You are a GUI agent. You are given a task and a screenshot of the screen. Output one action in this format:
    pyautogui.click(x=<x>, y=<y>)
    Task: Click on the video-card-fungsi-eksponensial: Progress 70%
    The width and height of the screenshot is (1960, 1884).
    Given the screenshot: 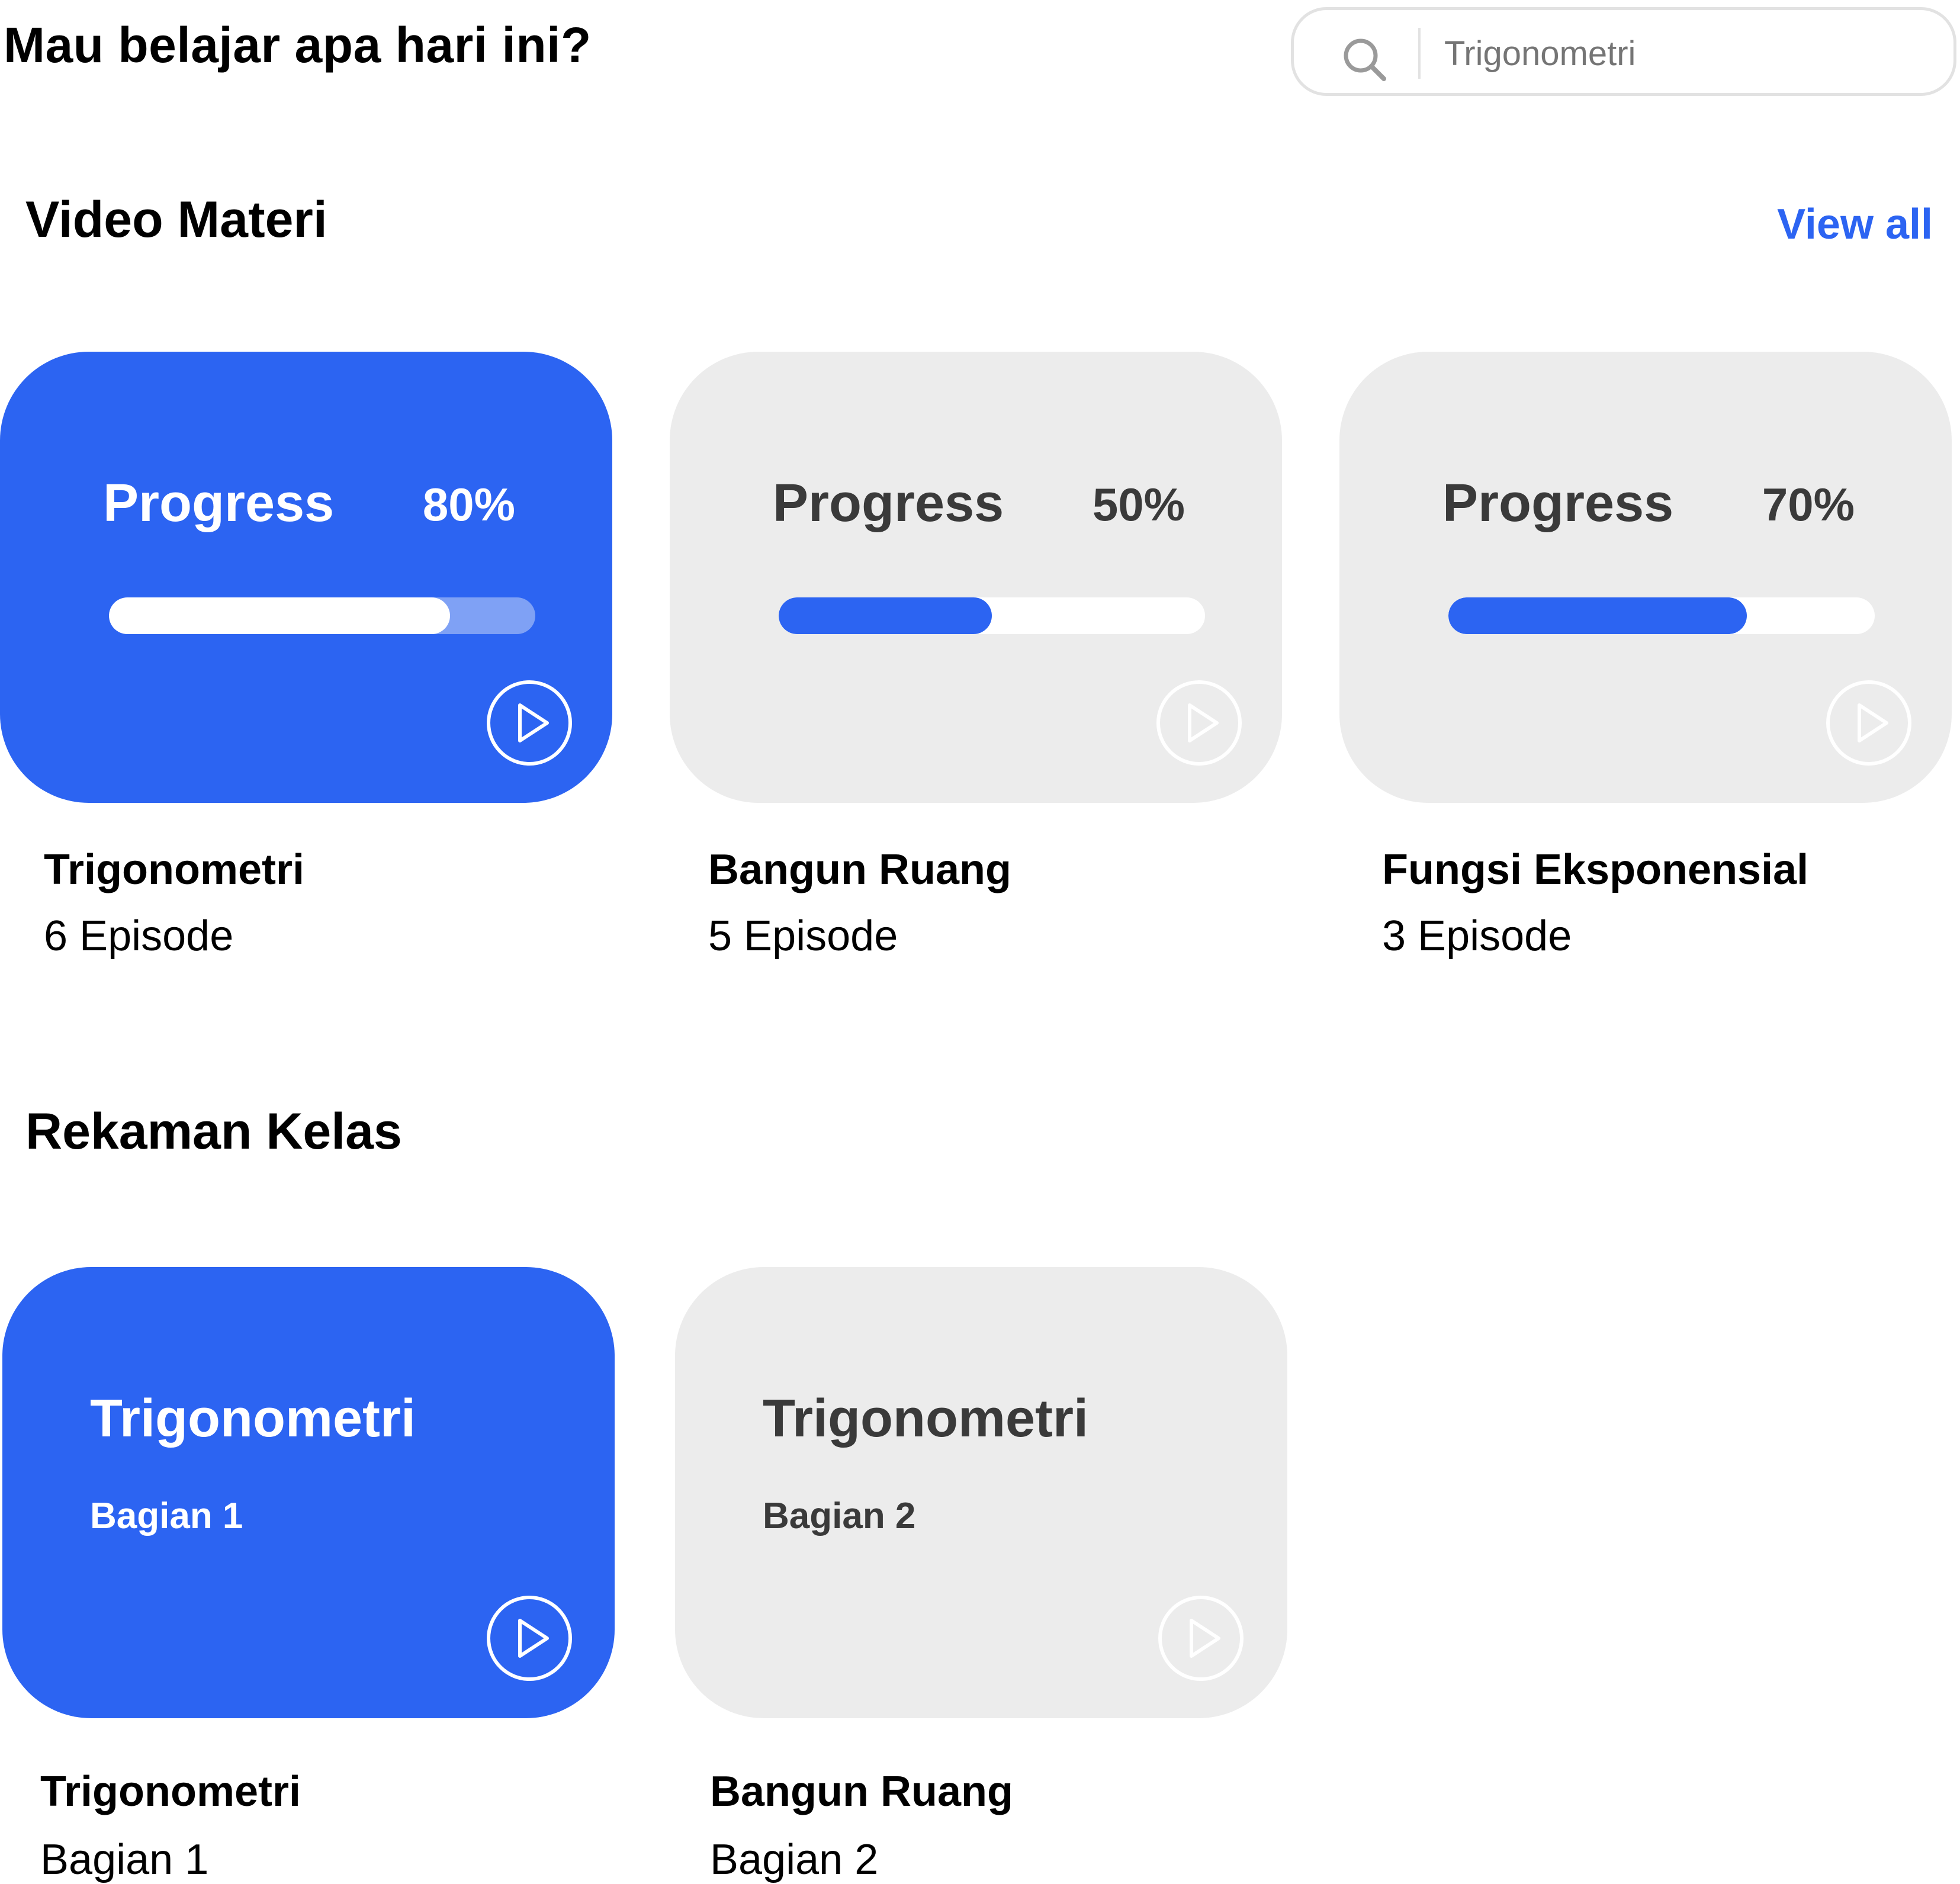 What is the action you would take?
    pyautogui.click(x=1645, y=577)
    